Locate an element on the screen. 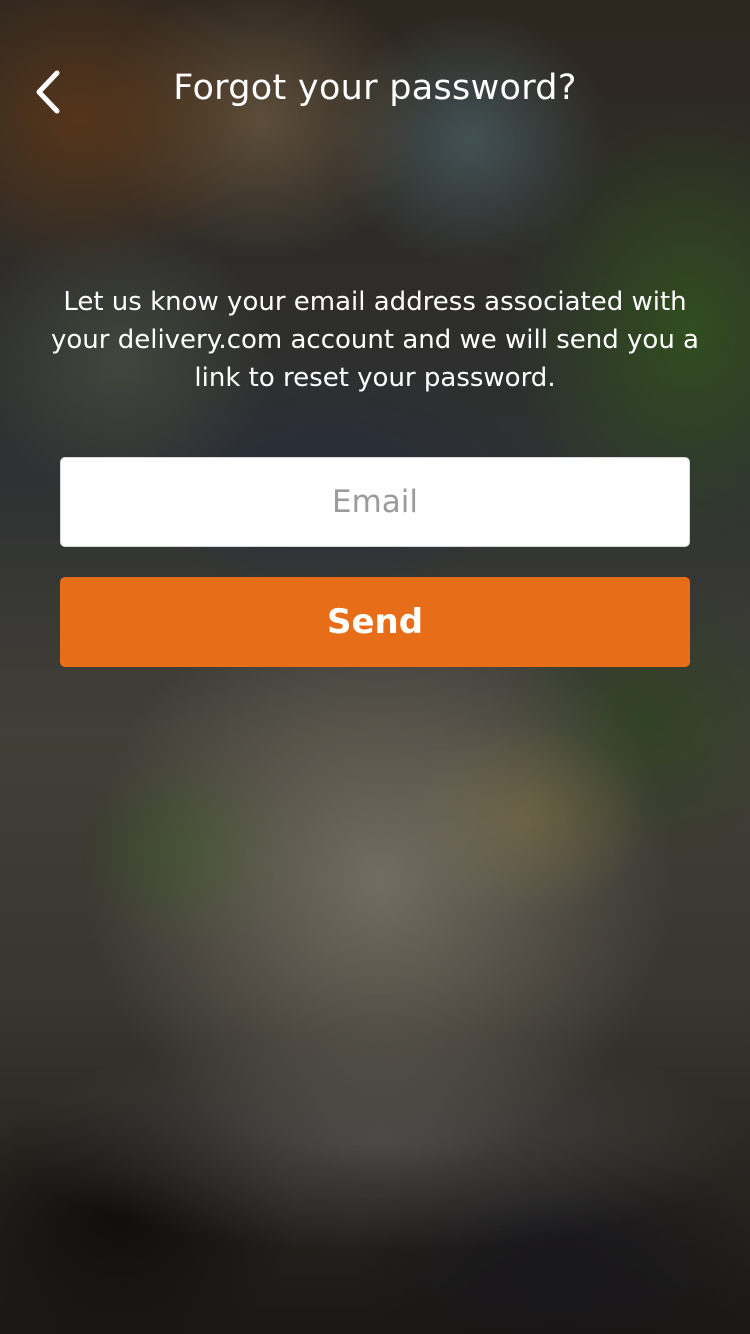  email-field is located at coordinates (375, 502).